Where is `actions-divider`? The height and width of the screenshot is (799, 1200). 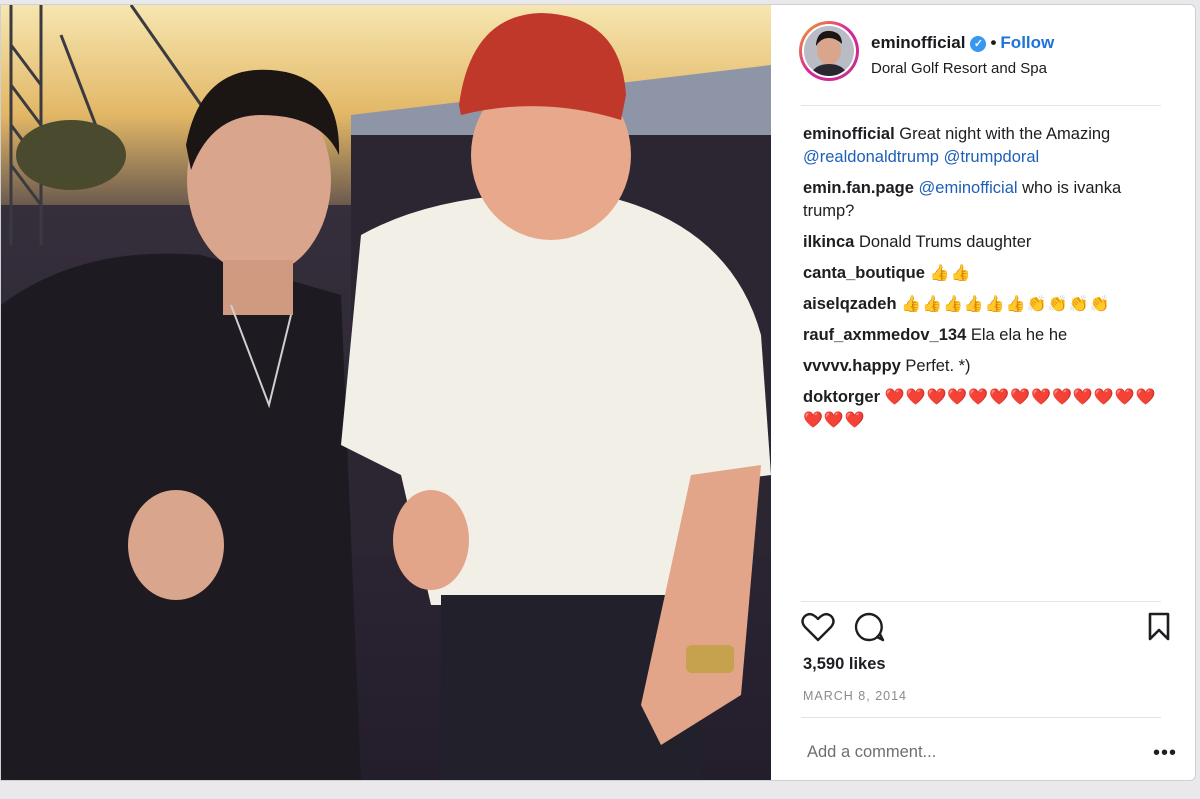 actions-divider is located at coordinates (981, 601).